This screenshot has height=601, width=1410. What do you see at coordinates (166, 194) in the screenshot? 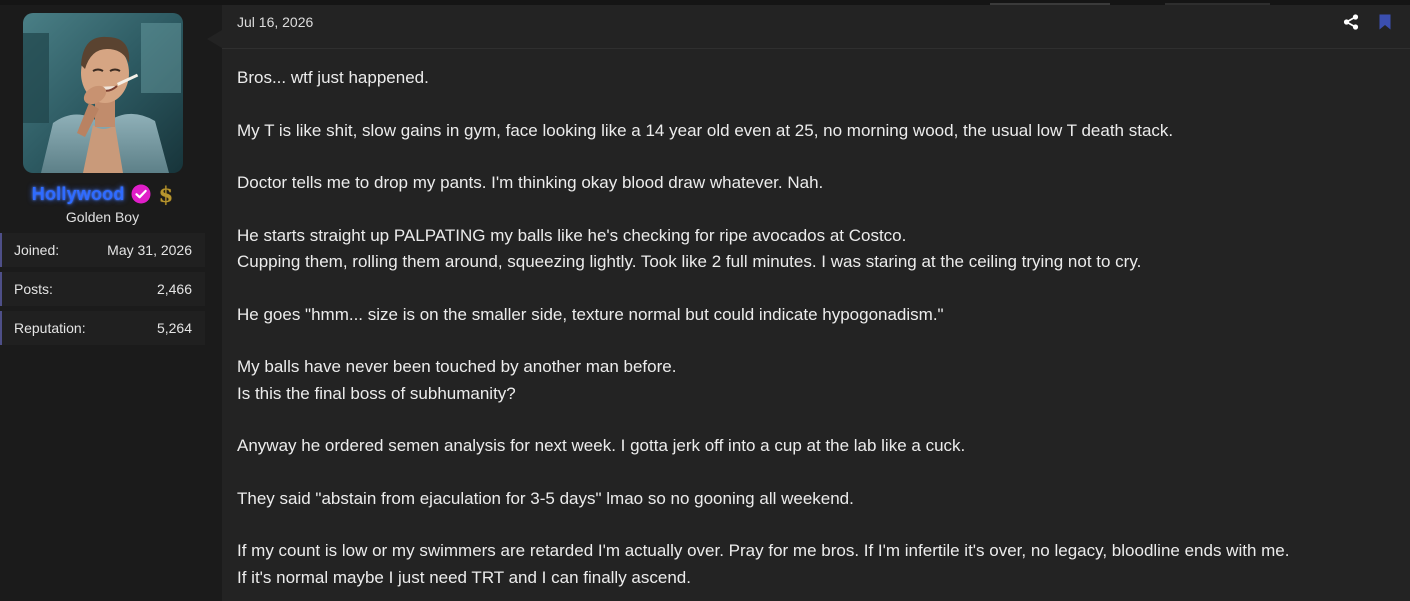
I see `dollar-sign-icon: $` at bounding box center [166, 194].